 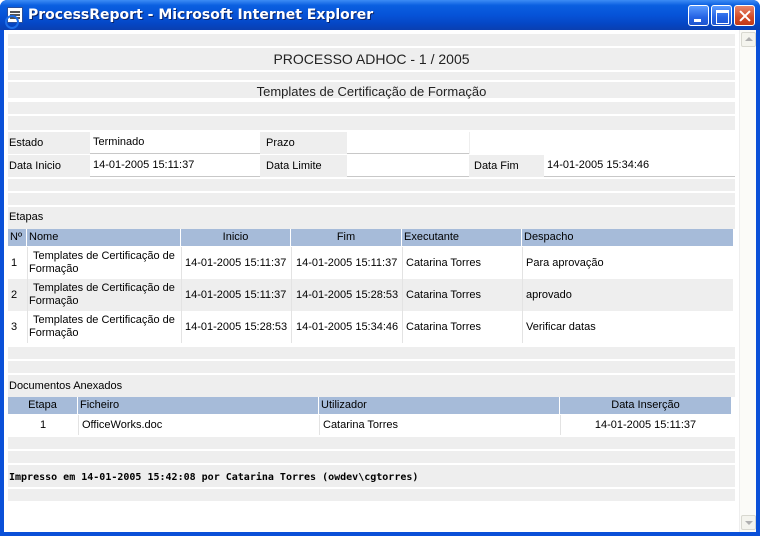 I want to click on etapas-col-n: Nº, so click(x=17, y=237).